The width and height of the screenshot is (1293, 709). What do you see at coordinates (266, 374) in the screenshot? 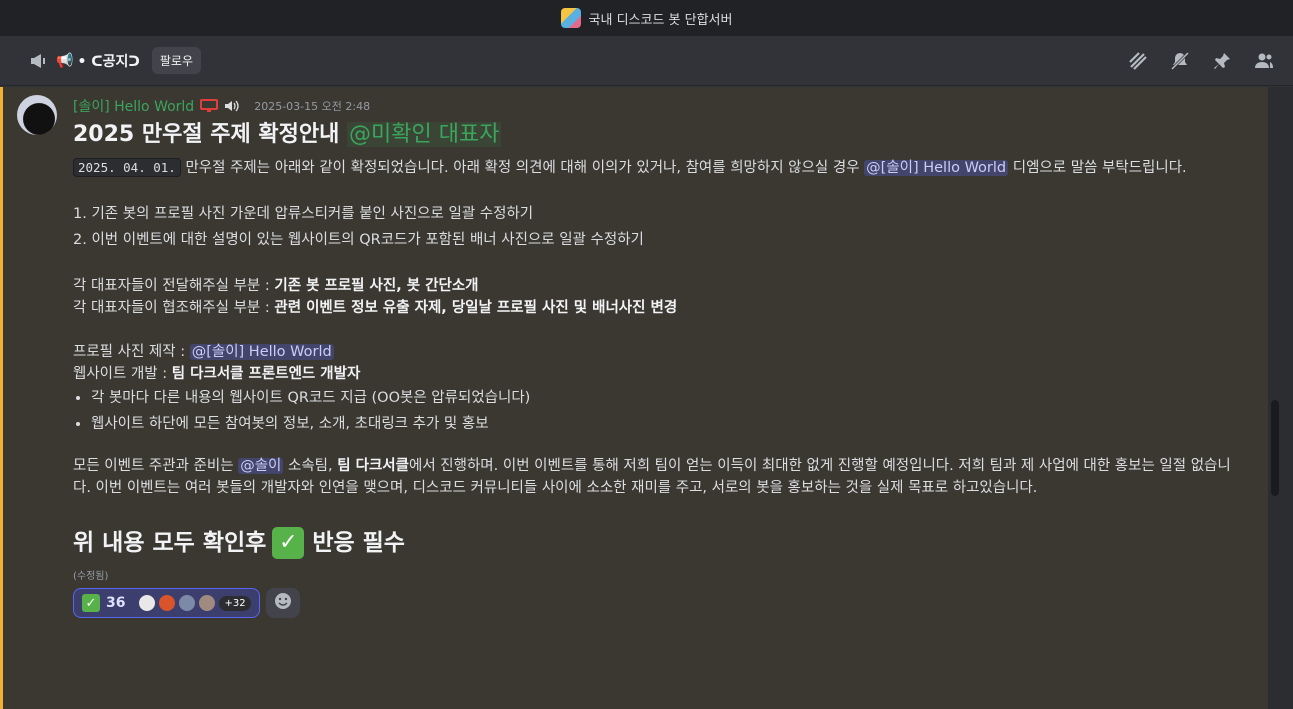
I see `web-value: 팀 다크서클 프론트엔드 개발자` at bounding box center [266, 374].